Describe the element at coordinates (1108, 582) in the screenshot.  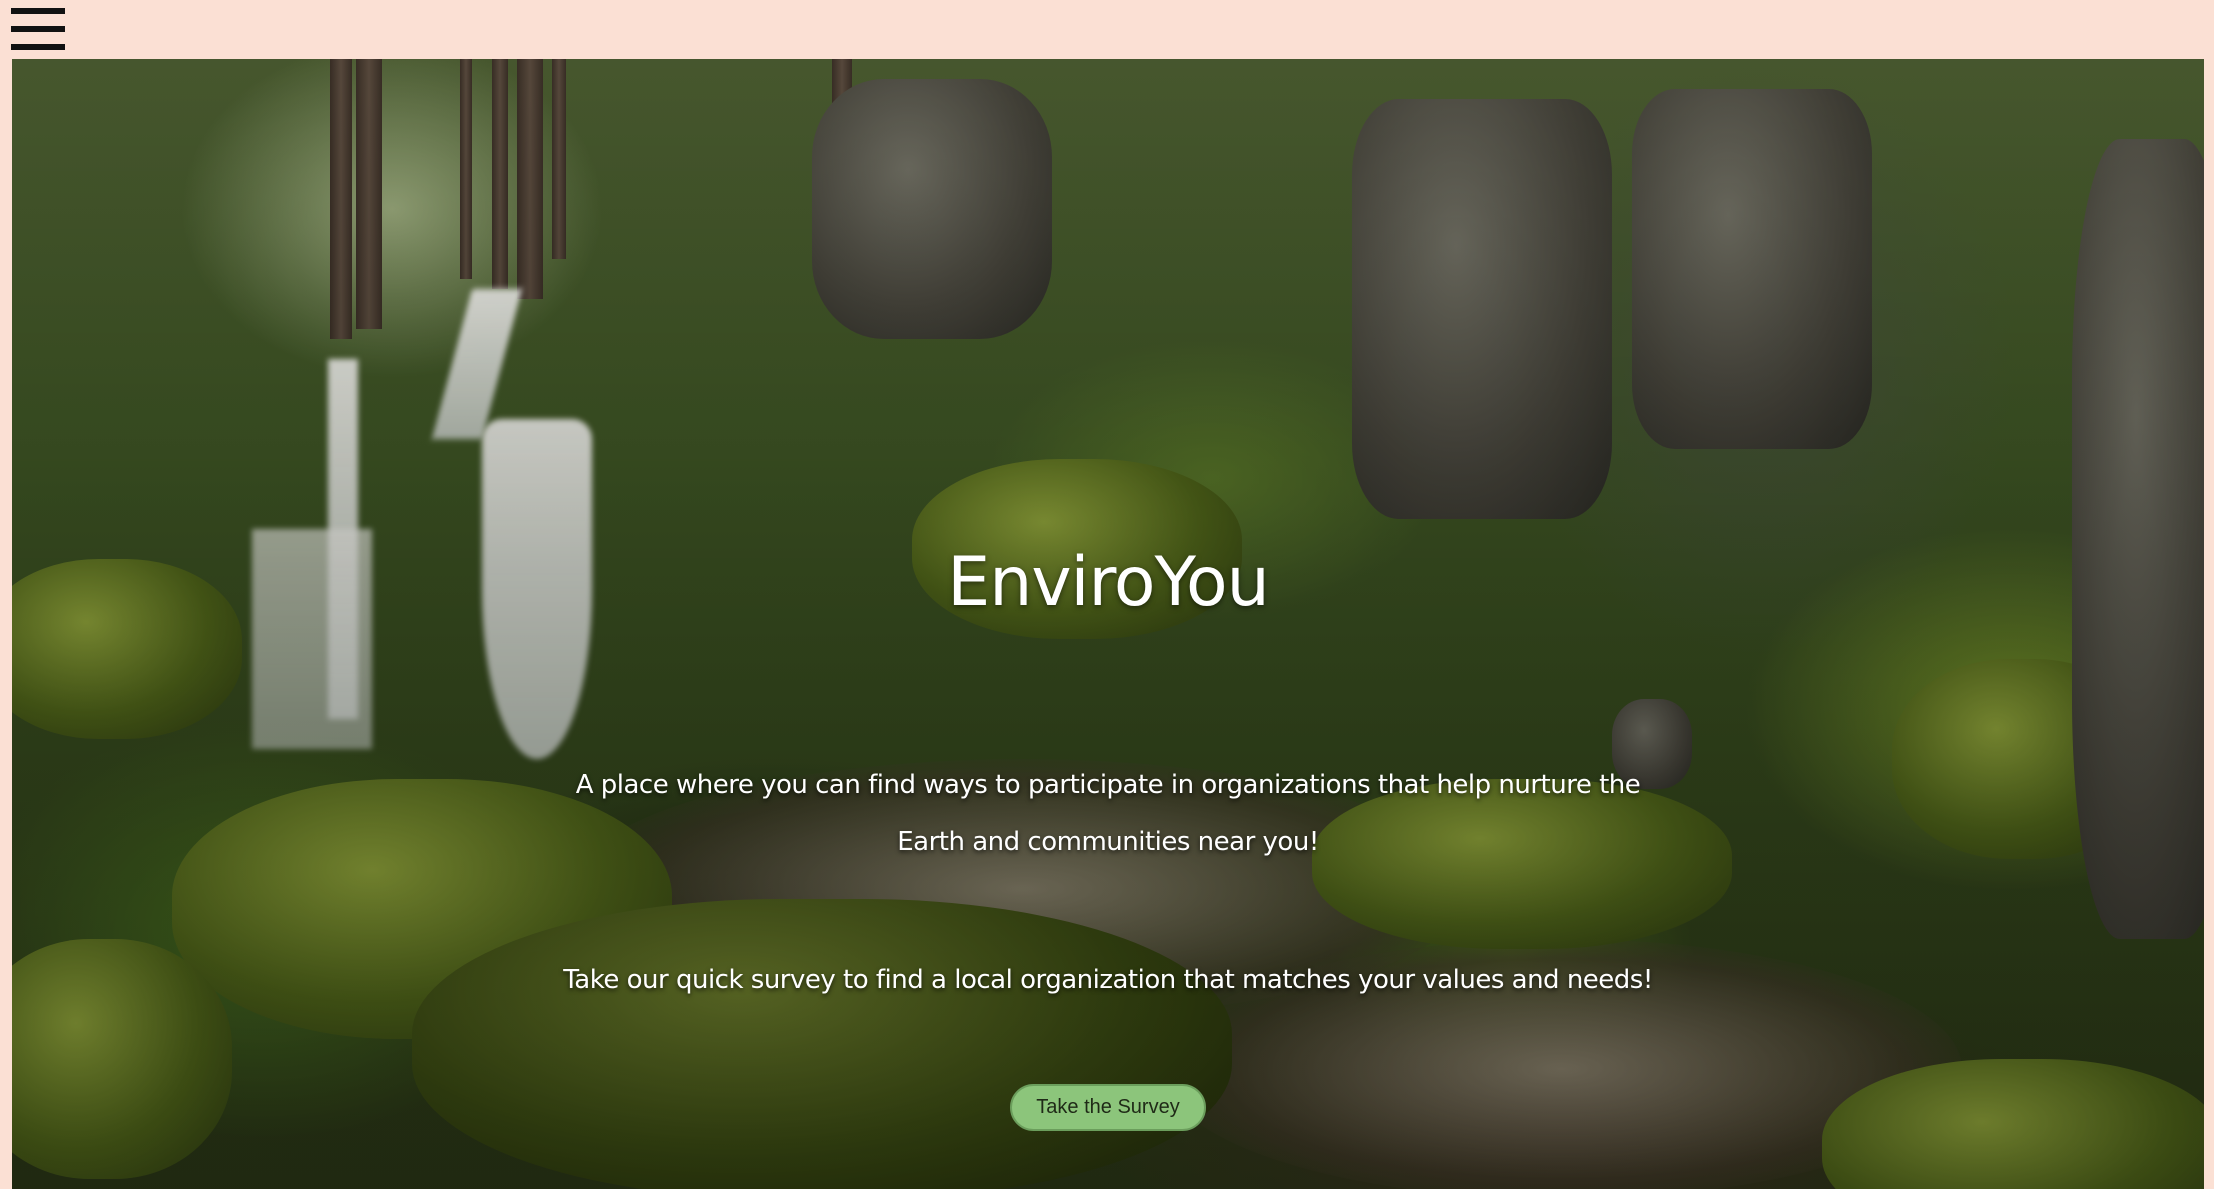
I see `page-title: EnviroYou` at that location.